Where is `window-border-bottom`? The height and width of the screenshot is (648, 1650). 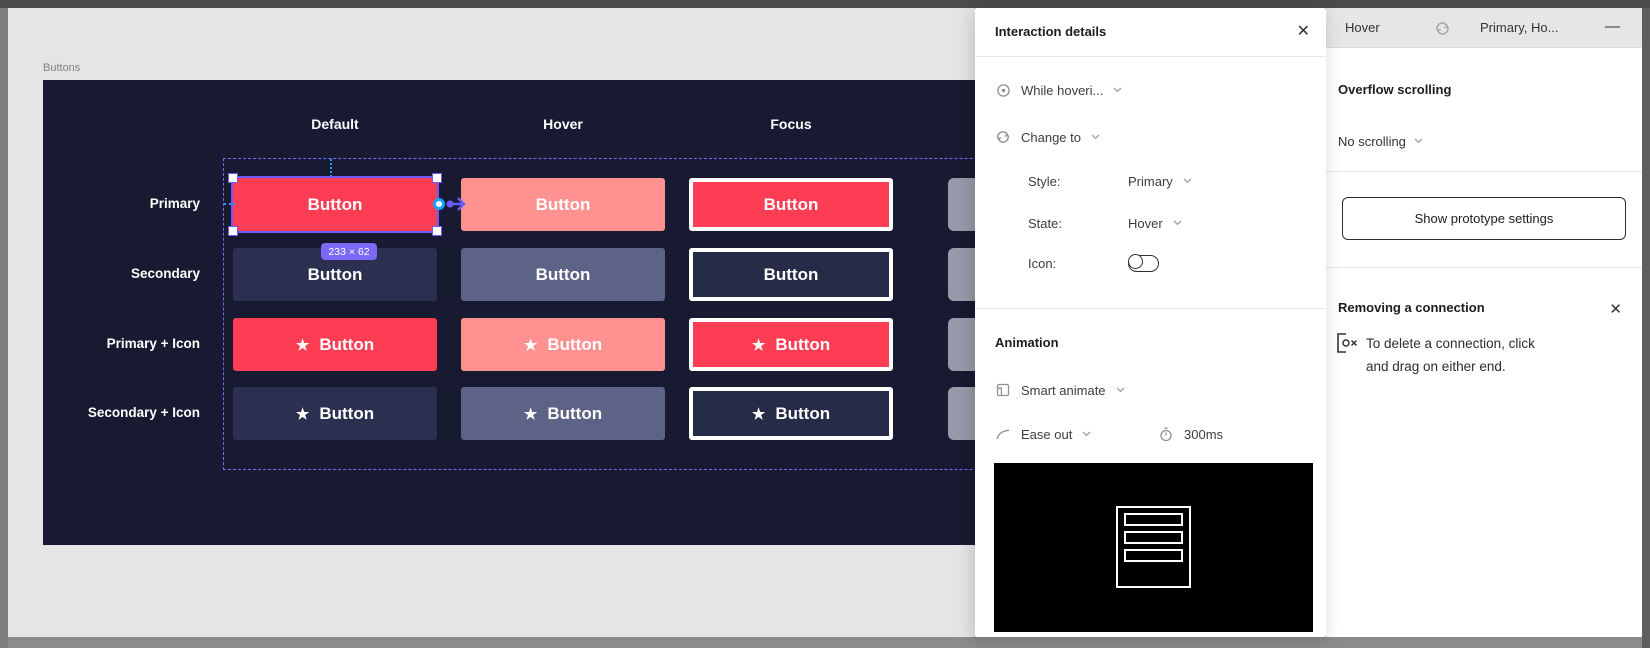 window-border-bottom is located at coordinates (825, 642).